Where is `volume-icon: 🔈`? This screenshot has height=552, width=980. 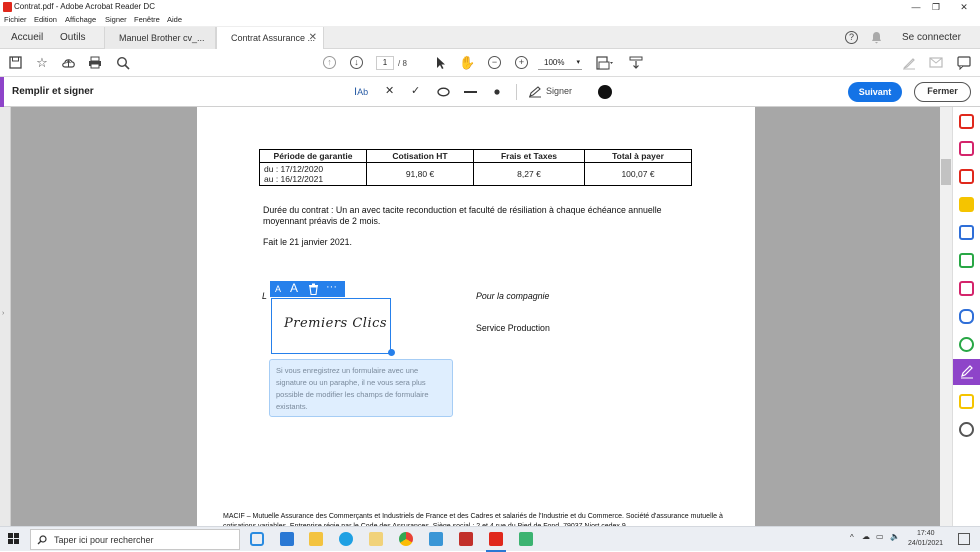 volume-icon: 🔈 is located at coordinates (895, 536).